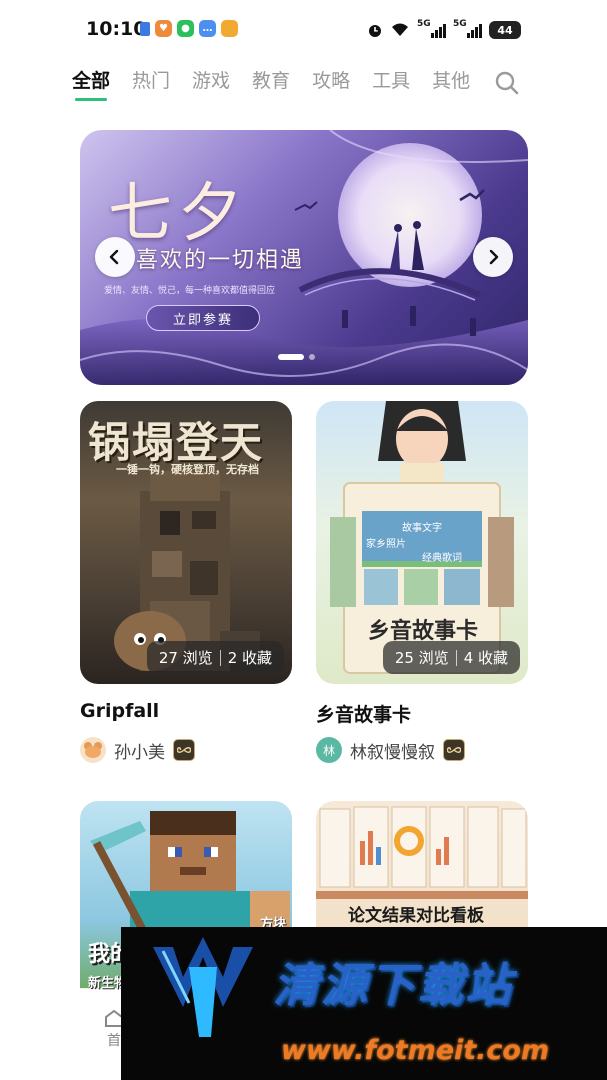  Describe the element at coordinates (331, 83) in the screenshot. I see `tab-guides: 攻略` at that location.